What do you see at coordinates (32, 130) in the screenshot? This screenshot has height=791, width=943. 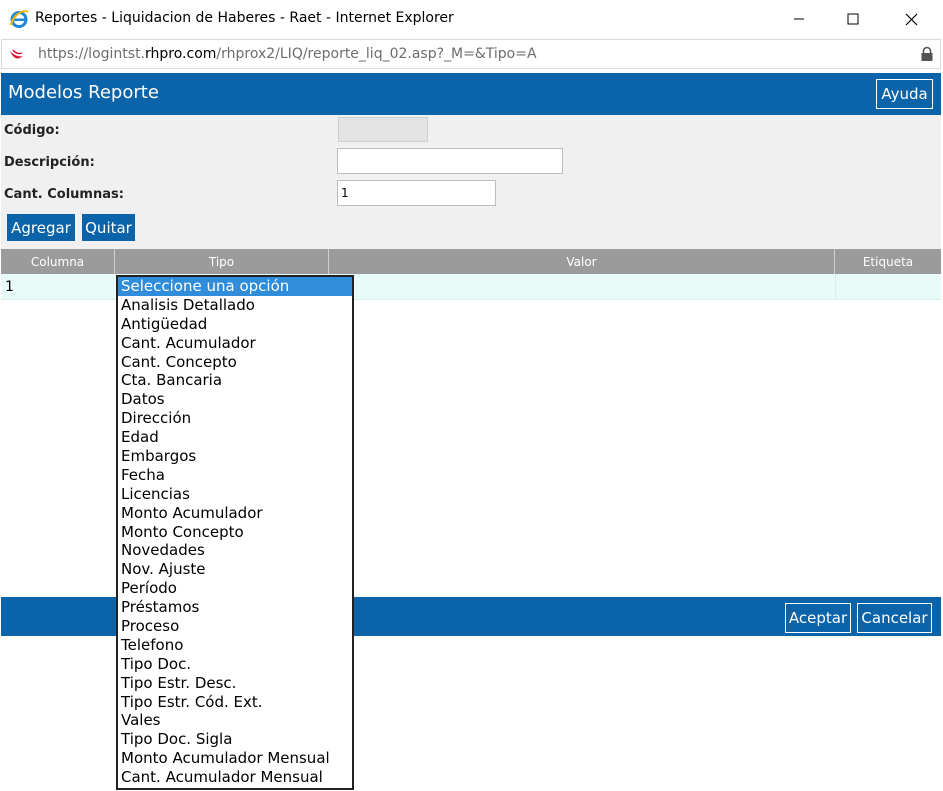 I see `codigo-label: Código:` at bounding box center [32, 130].